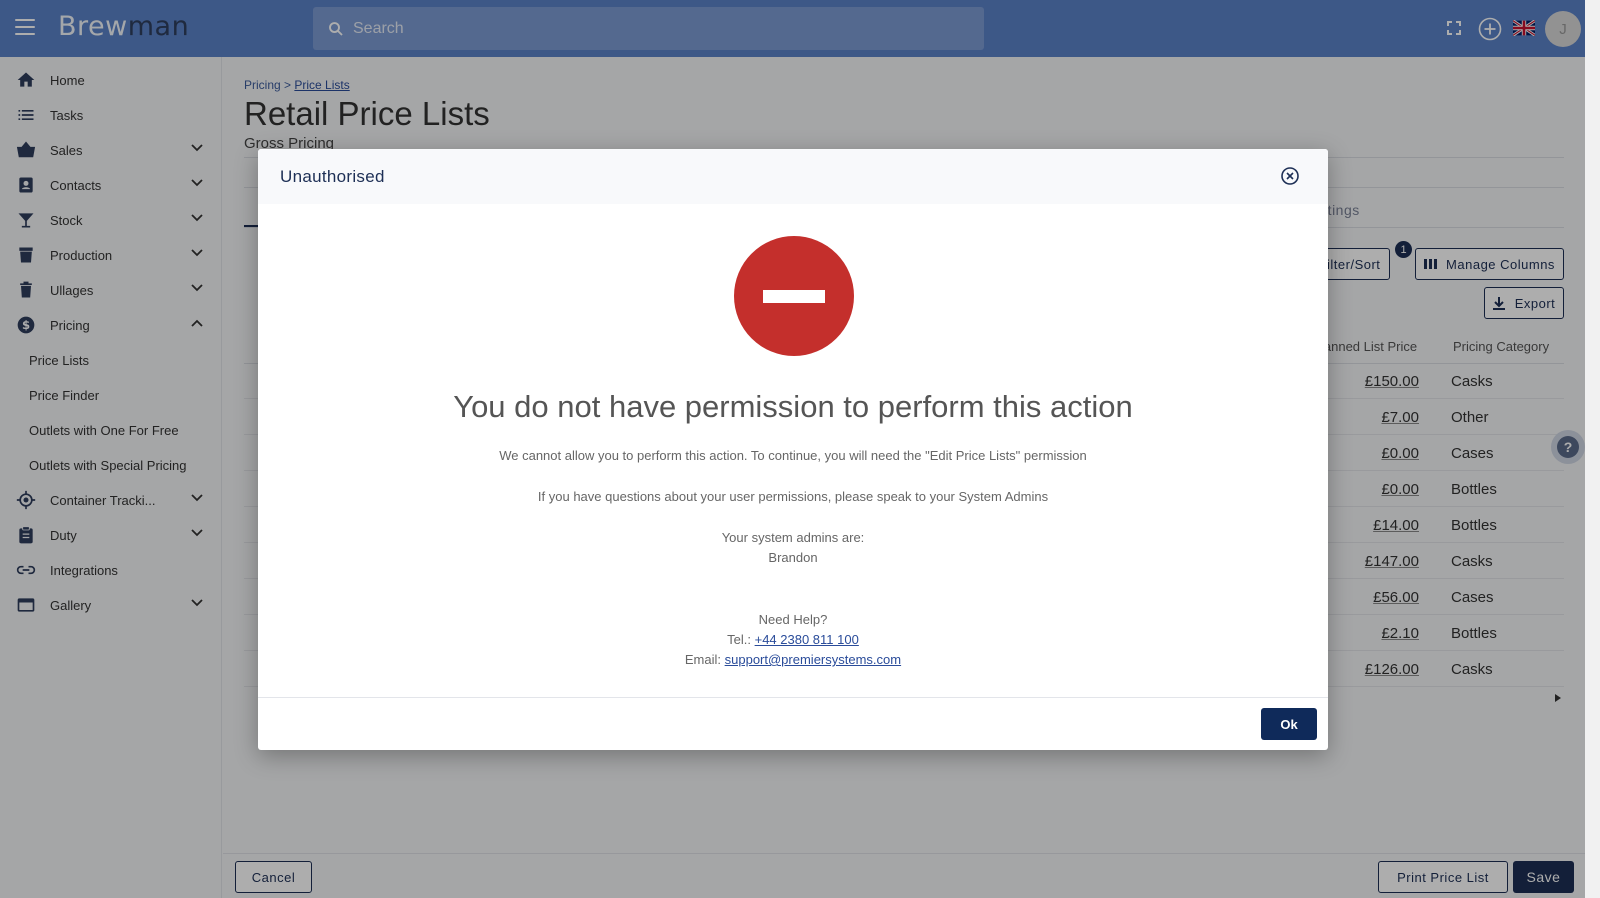  Describe the element at coordinates (1592, 449) in the screenshot. I see `page-scrollbar` at that location.